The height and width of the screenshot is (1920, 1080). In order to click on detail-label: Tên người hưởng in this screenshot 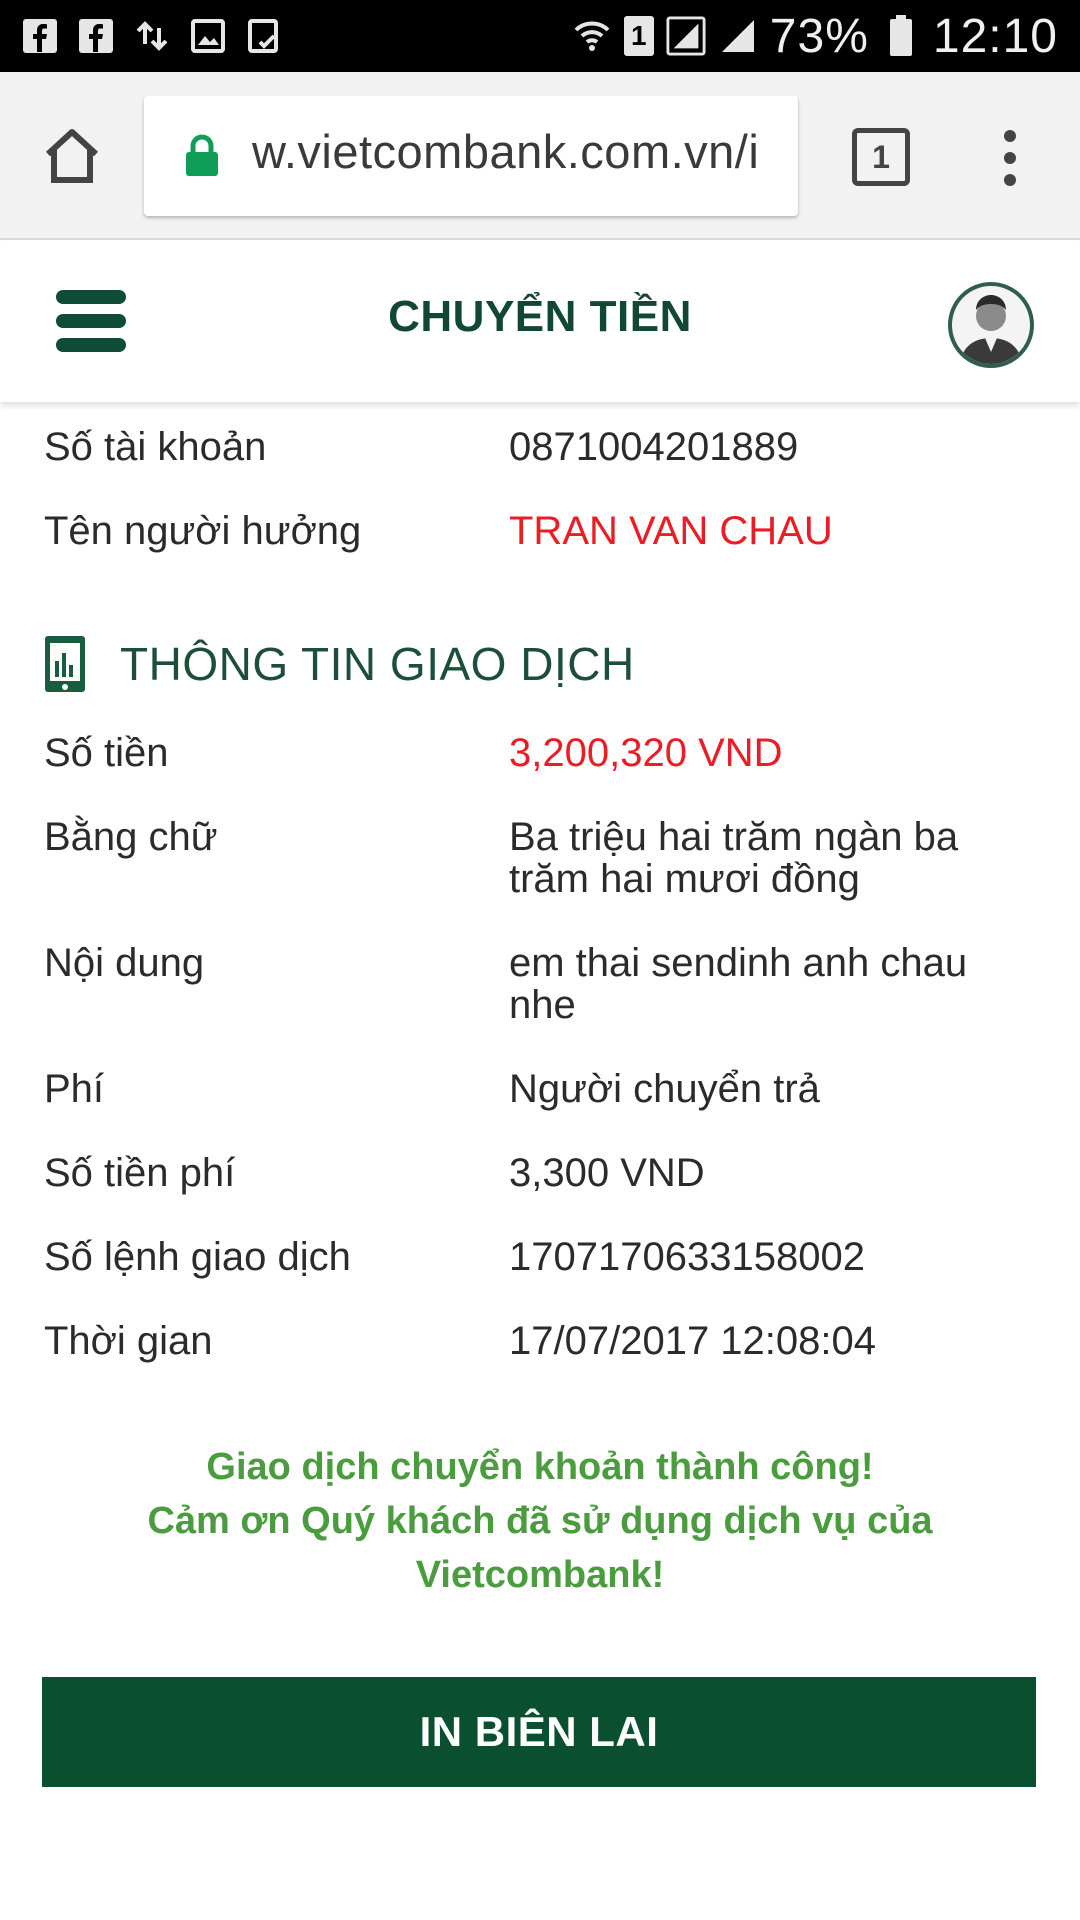, I will do `click(203, 531)`.